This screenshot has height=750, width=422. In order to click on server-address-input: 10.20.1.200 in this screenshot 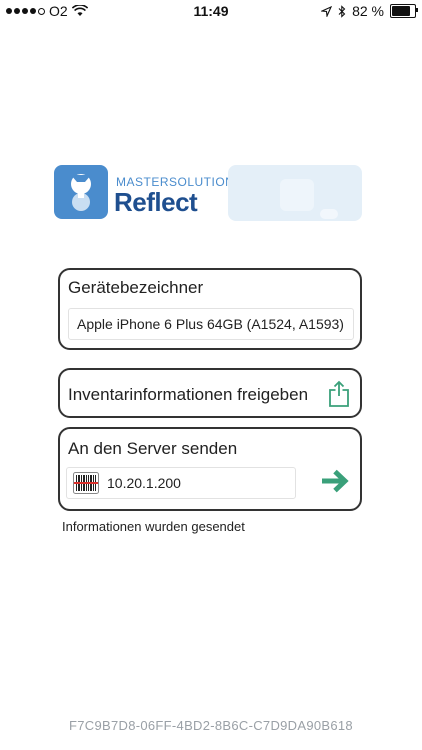, I will do `click(181, 483)`.